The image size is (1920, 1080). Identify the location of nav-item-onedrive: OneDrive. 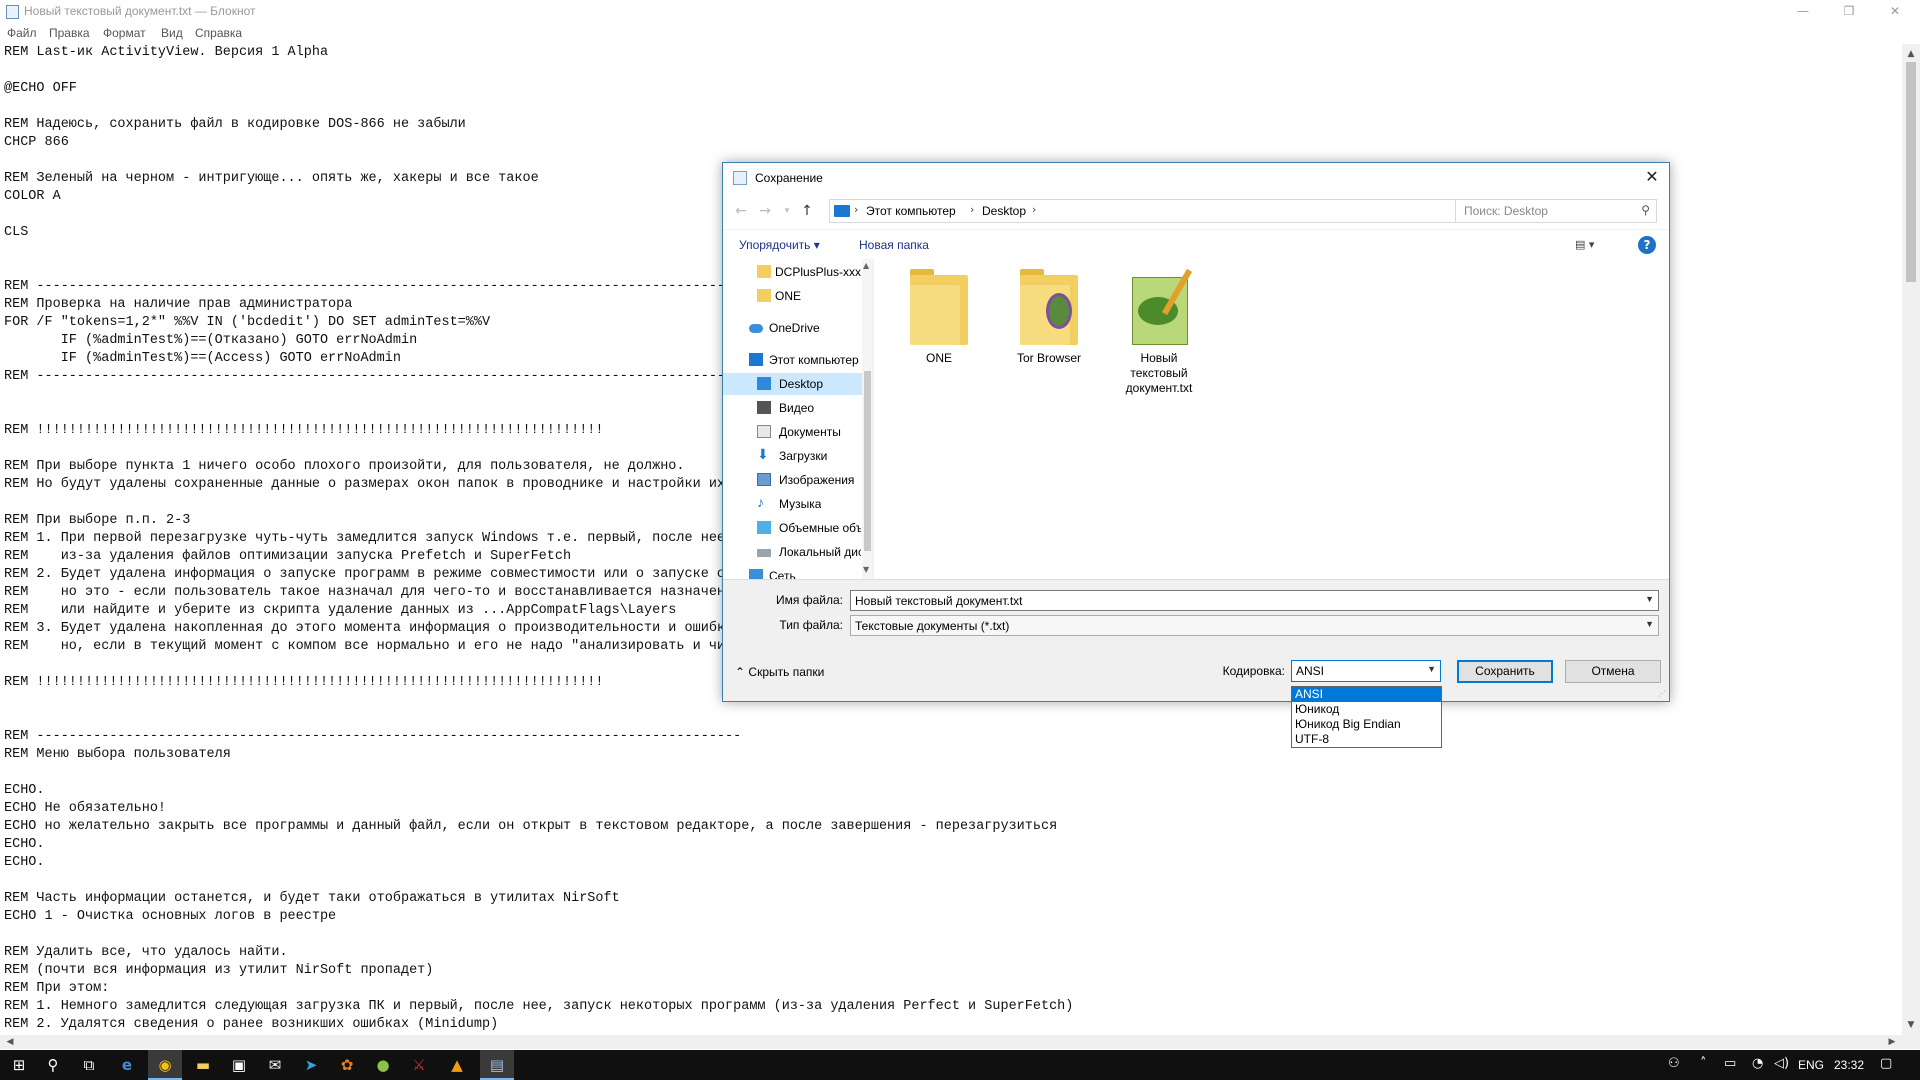
(793, 328).